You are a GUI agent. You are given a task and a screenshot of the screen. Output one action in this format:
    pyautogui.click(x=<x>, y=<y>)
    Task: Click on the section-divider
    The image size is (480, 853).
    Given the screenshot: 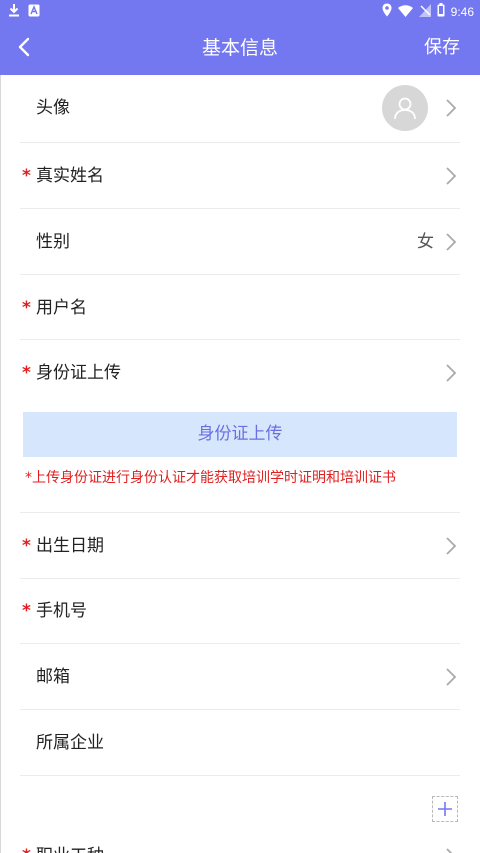 What is the action you would take?
    pyautogui.click(x=240, y=505)
    